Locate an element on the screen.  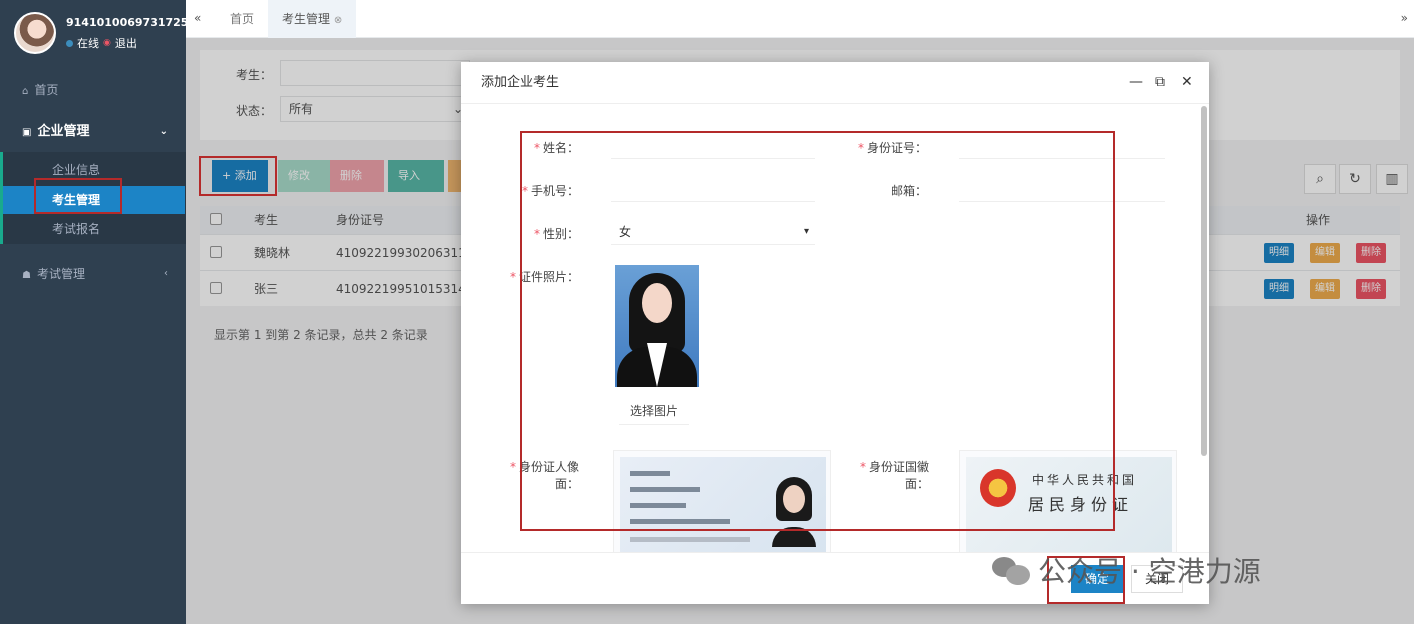
user-panel: 91410100697317250C 在线 ◉ 退出 is located at coordinates (109, 33).